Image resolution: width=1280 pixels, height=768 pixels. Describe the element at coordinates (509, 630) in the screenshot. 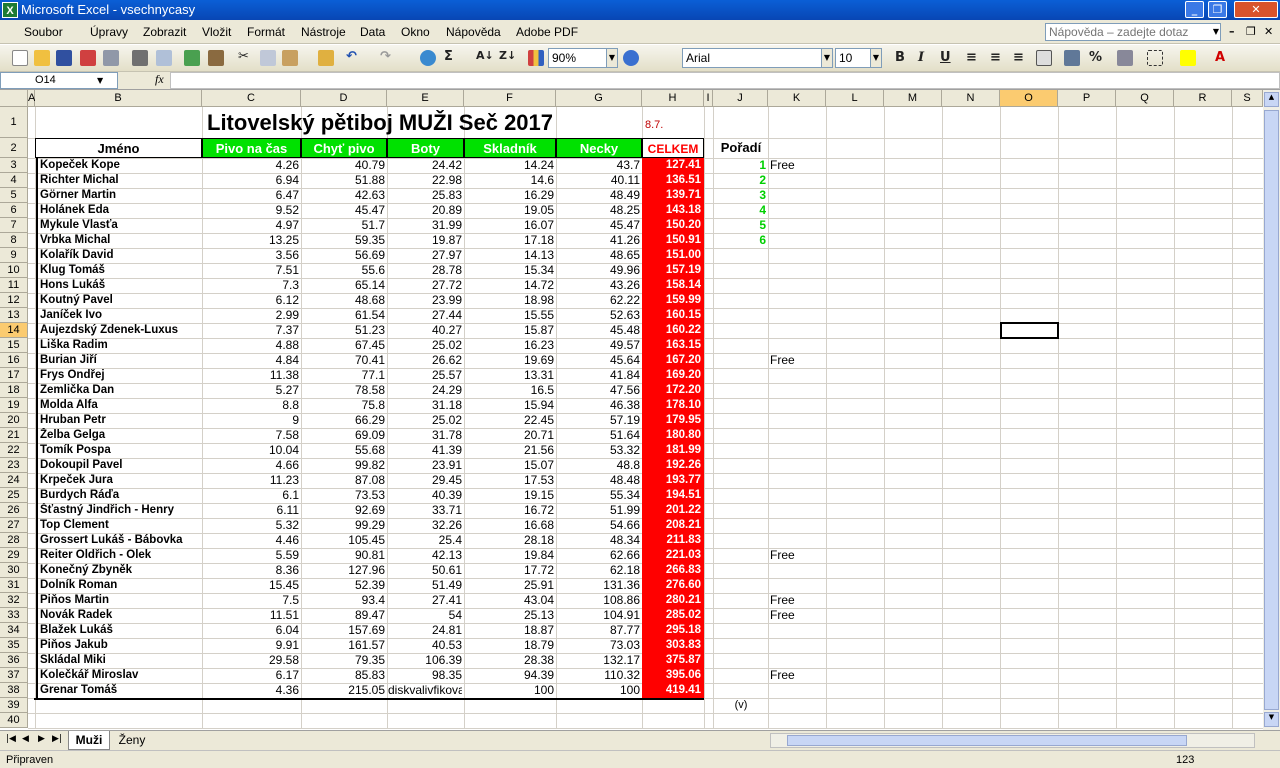

I see `score-f: 18.87` at that location.